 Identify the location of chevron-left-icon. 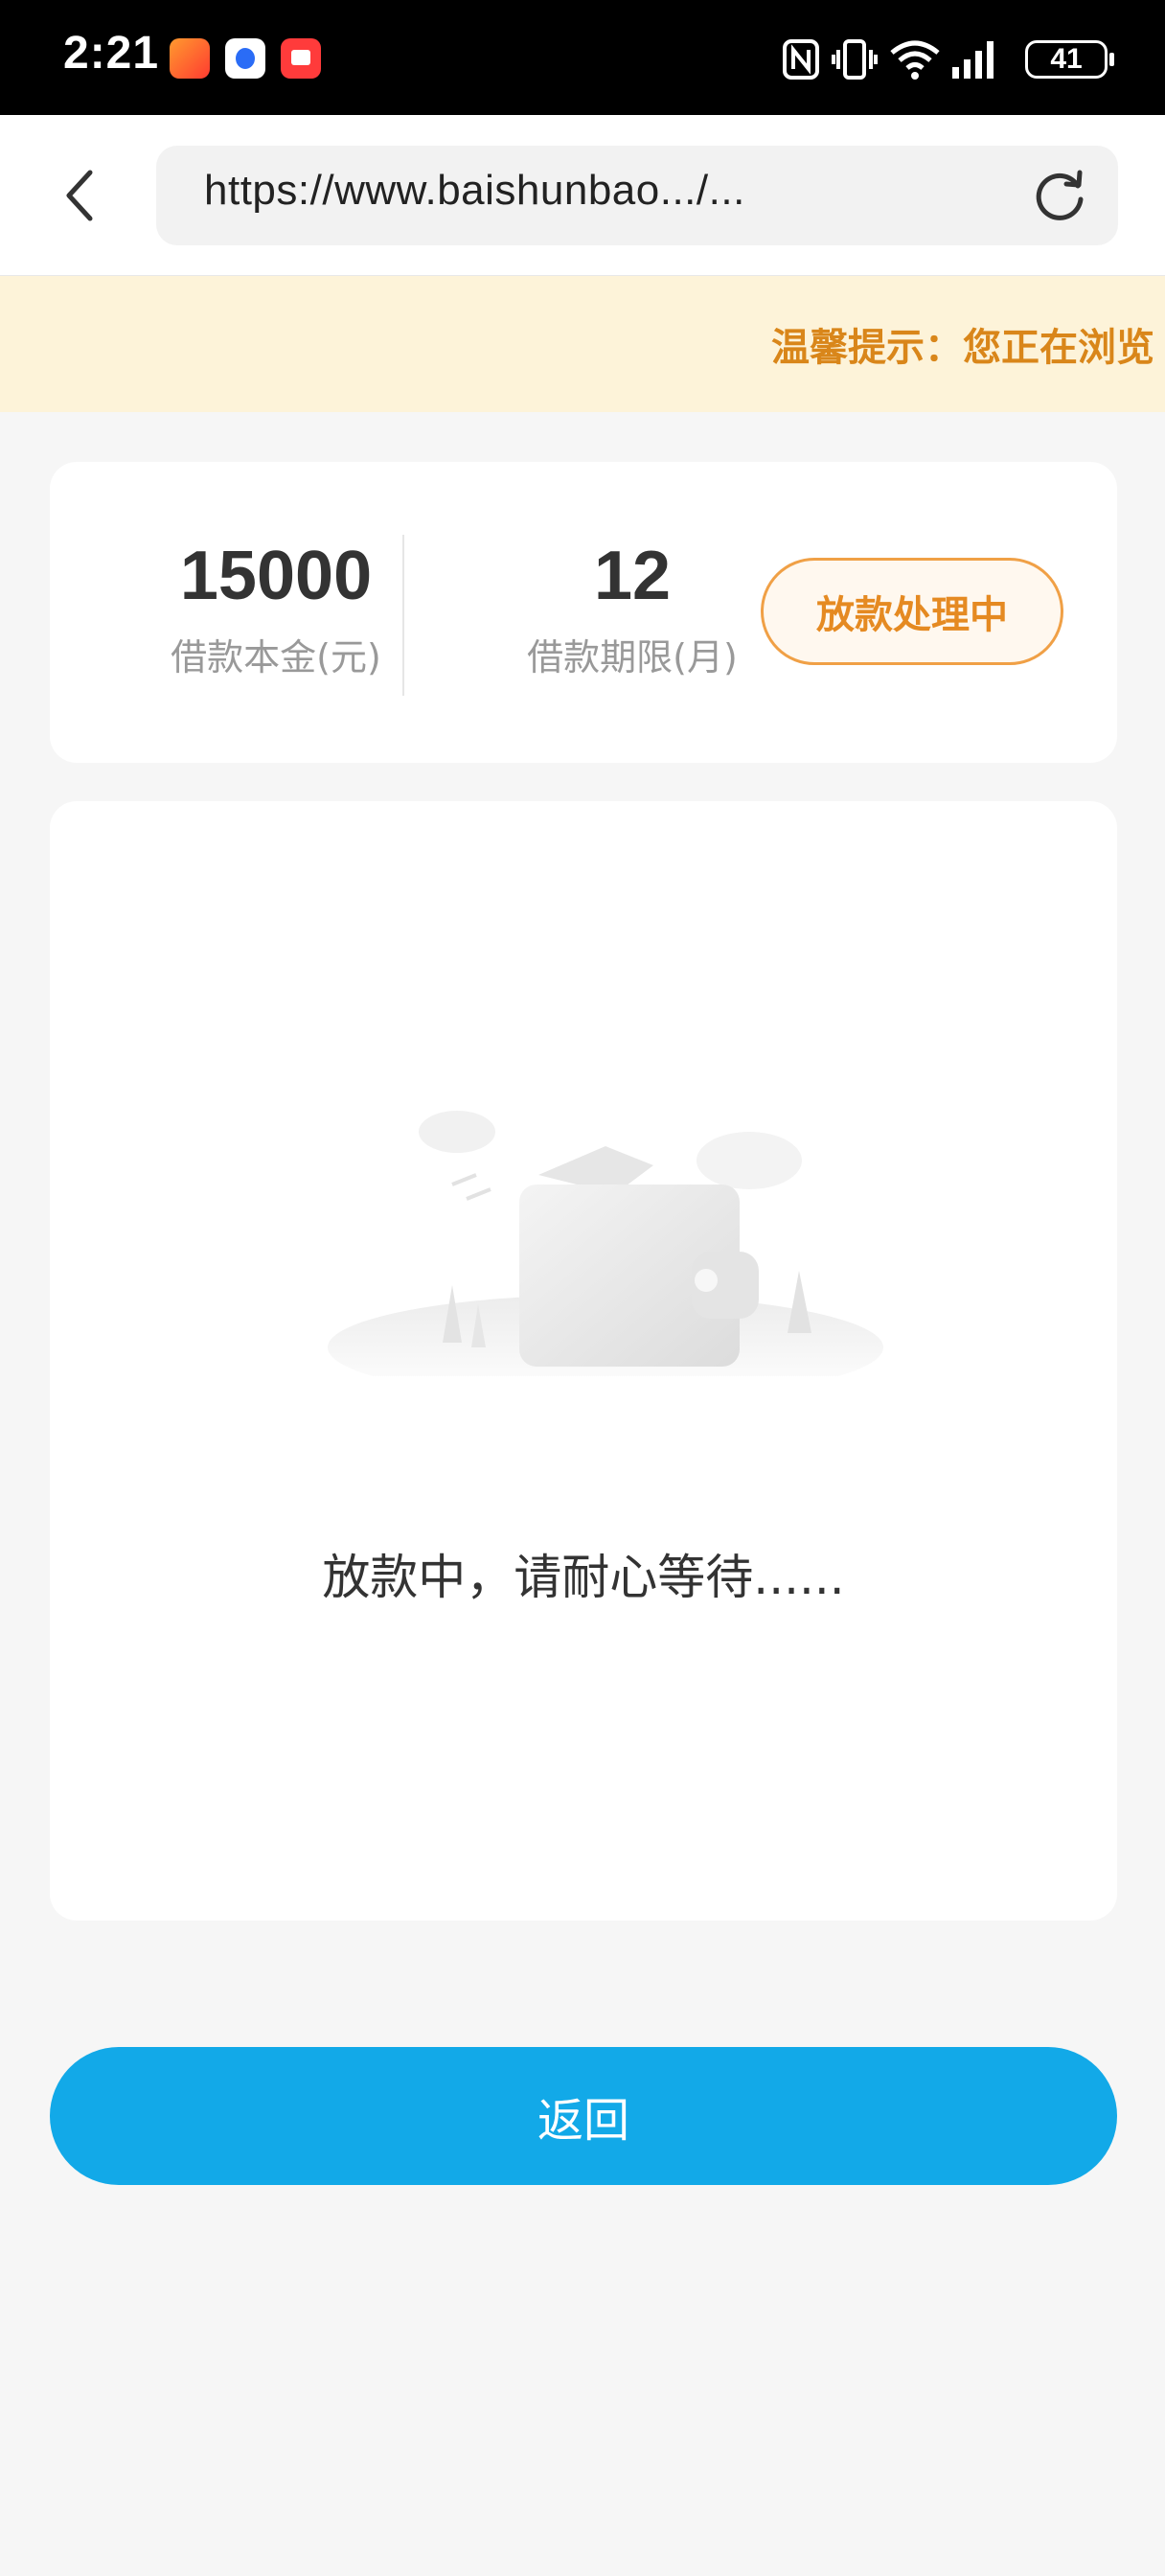
(79, 195).